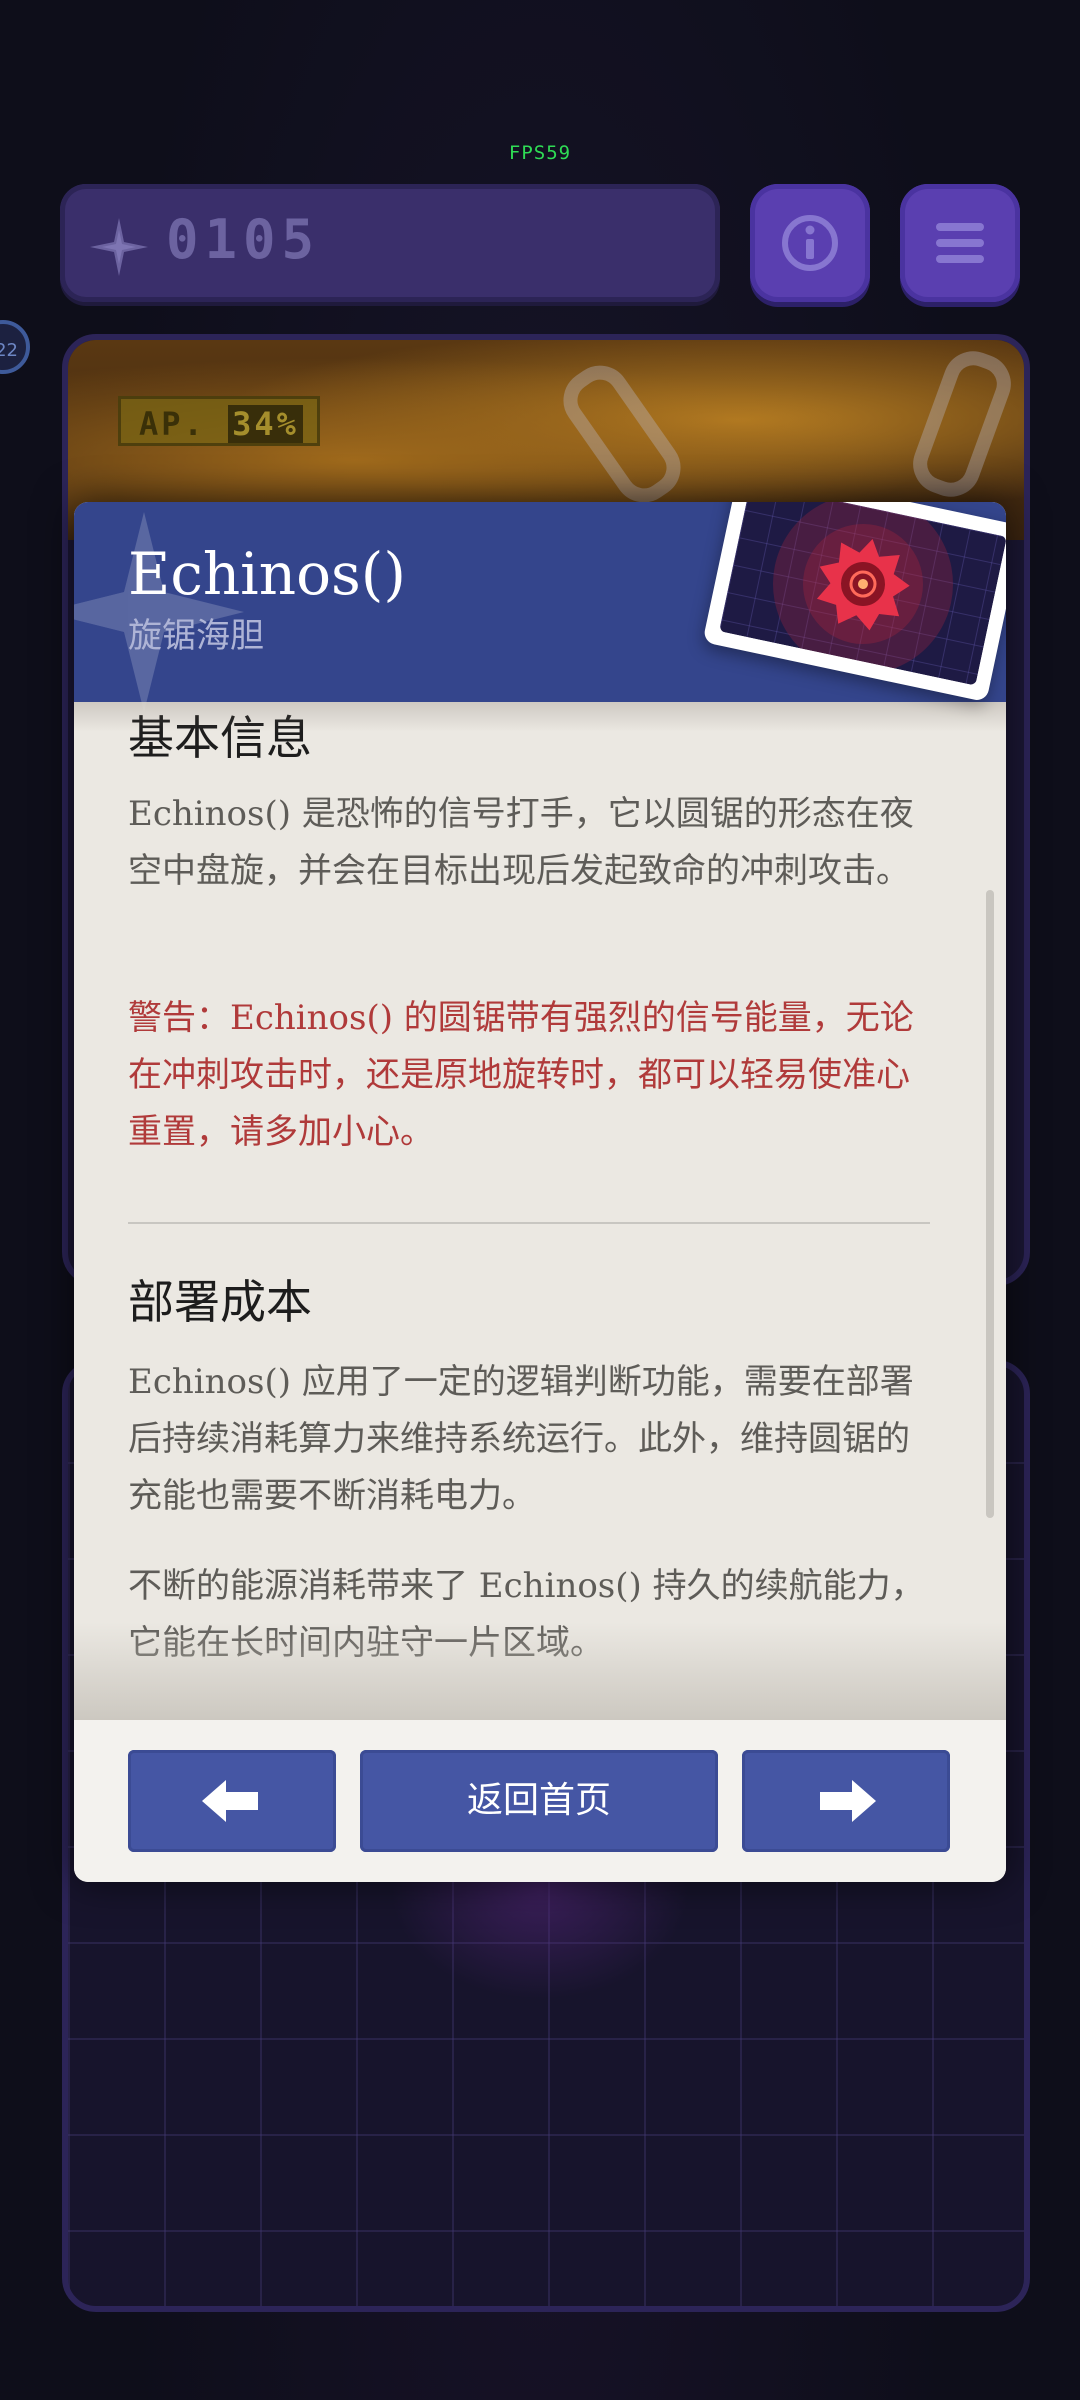 The height and width of the screenshot is (2400, 1080). What do you see at coordinates (540, 1672) in the screenshot?
I see `scroll-fade-bottom` at bounding box center [540, 1672].